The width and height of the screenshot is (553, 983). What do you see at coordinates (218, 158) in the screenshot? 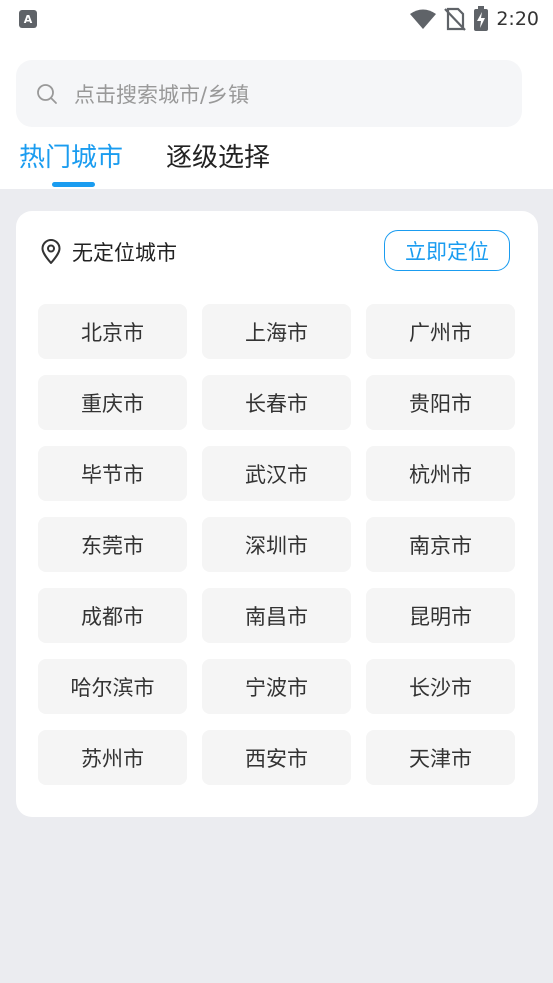
I see `tab-step-select: 逐级选择` at bounding box center [218, 158].